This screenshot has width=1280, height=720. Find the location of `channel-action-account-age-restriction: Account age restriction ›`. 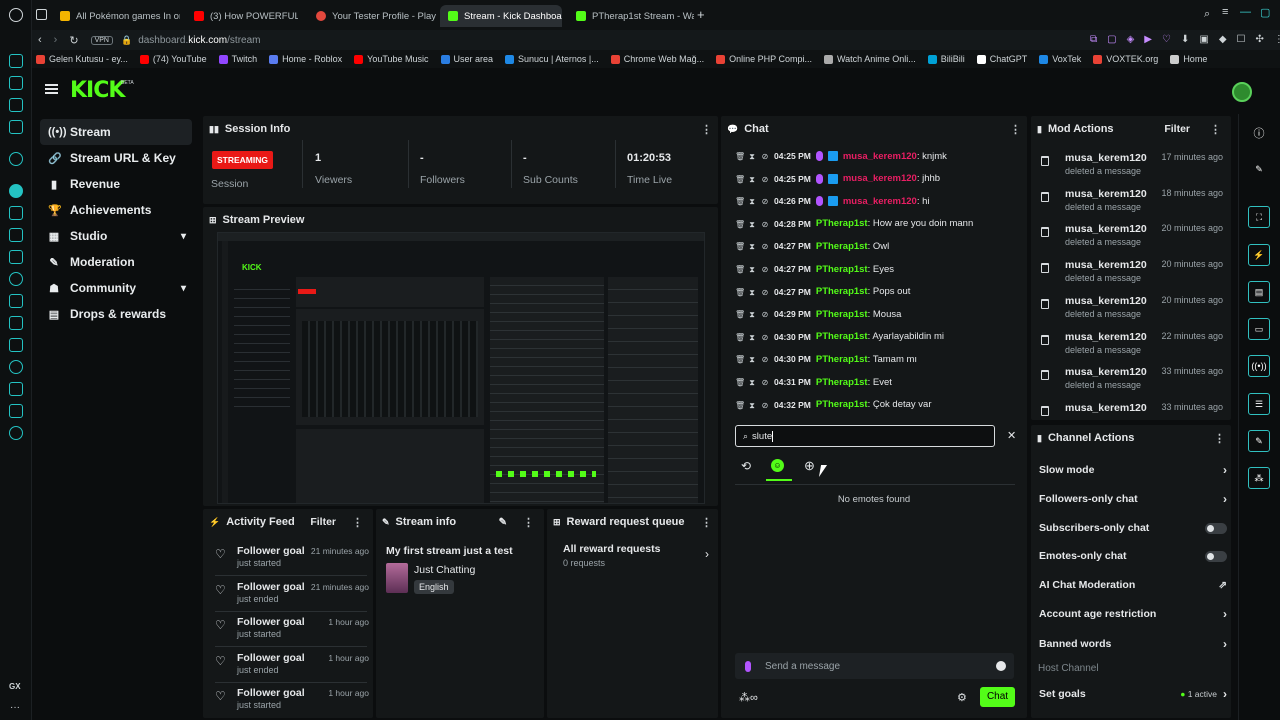

channel-action-account-age-restriction: Account age restriction › is located at coordinates (1133, 614).